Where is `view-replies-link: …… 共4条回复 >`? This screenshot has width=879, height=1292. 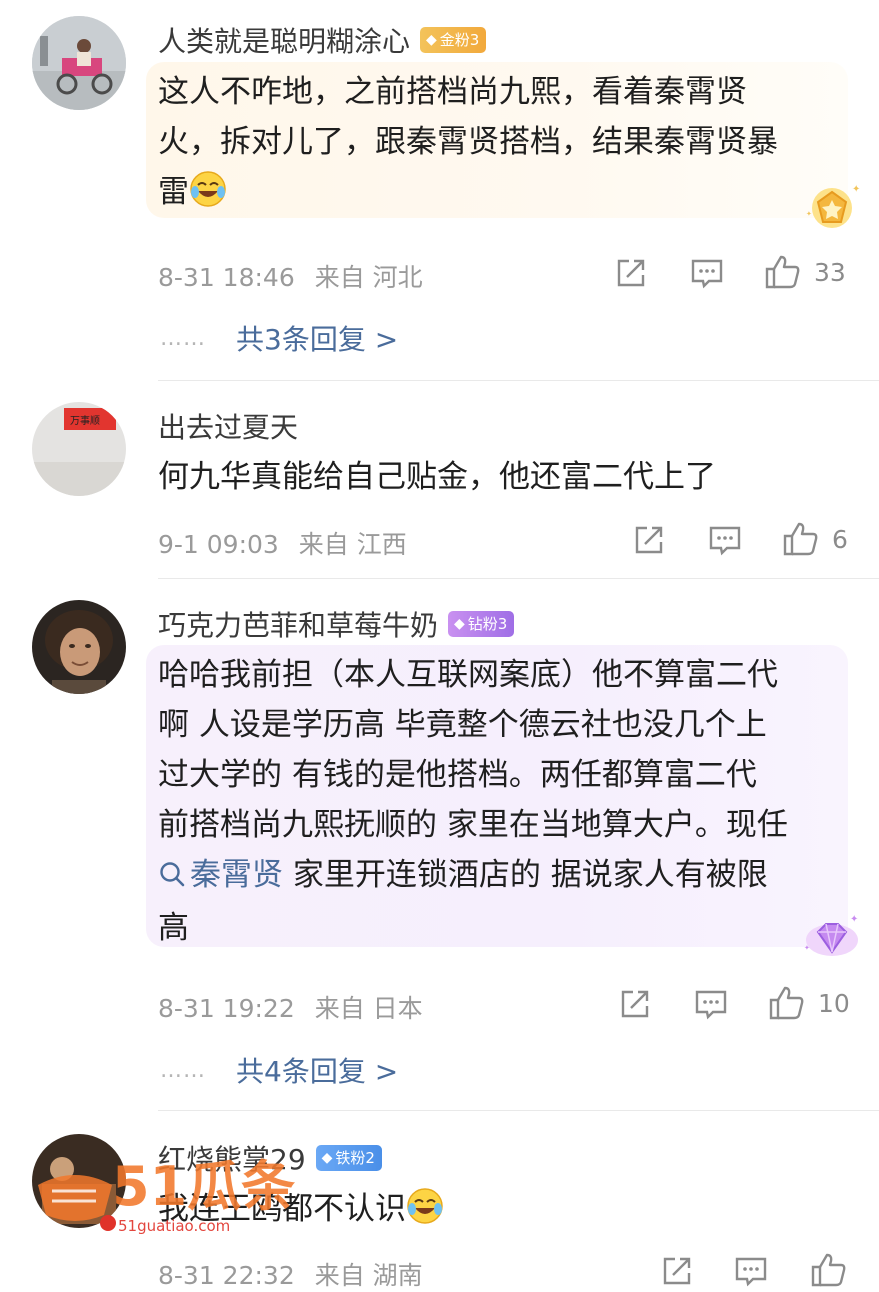 view-replies-link: …… 共4条回复 > is located at coordinates (279, 1070).